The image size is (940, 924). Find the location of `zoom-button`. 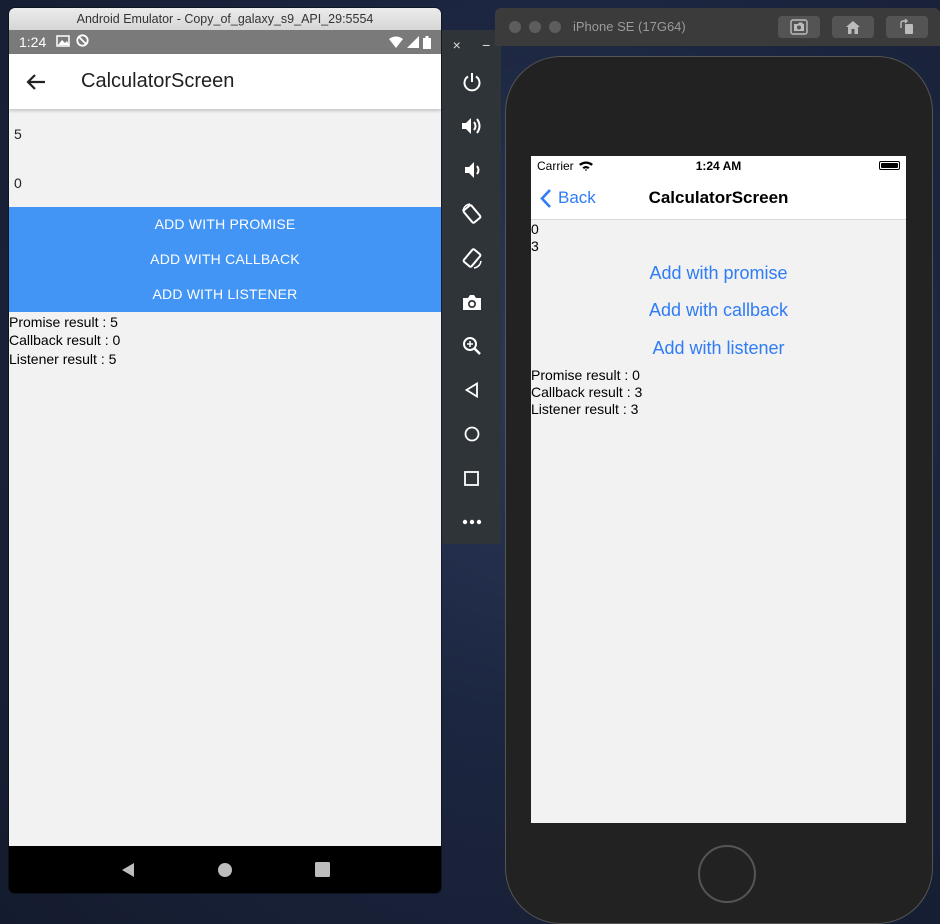

zoom-button is located at coordinates (471, 346).